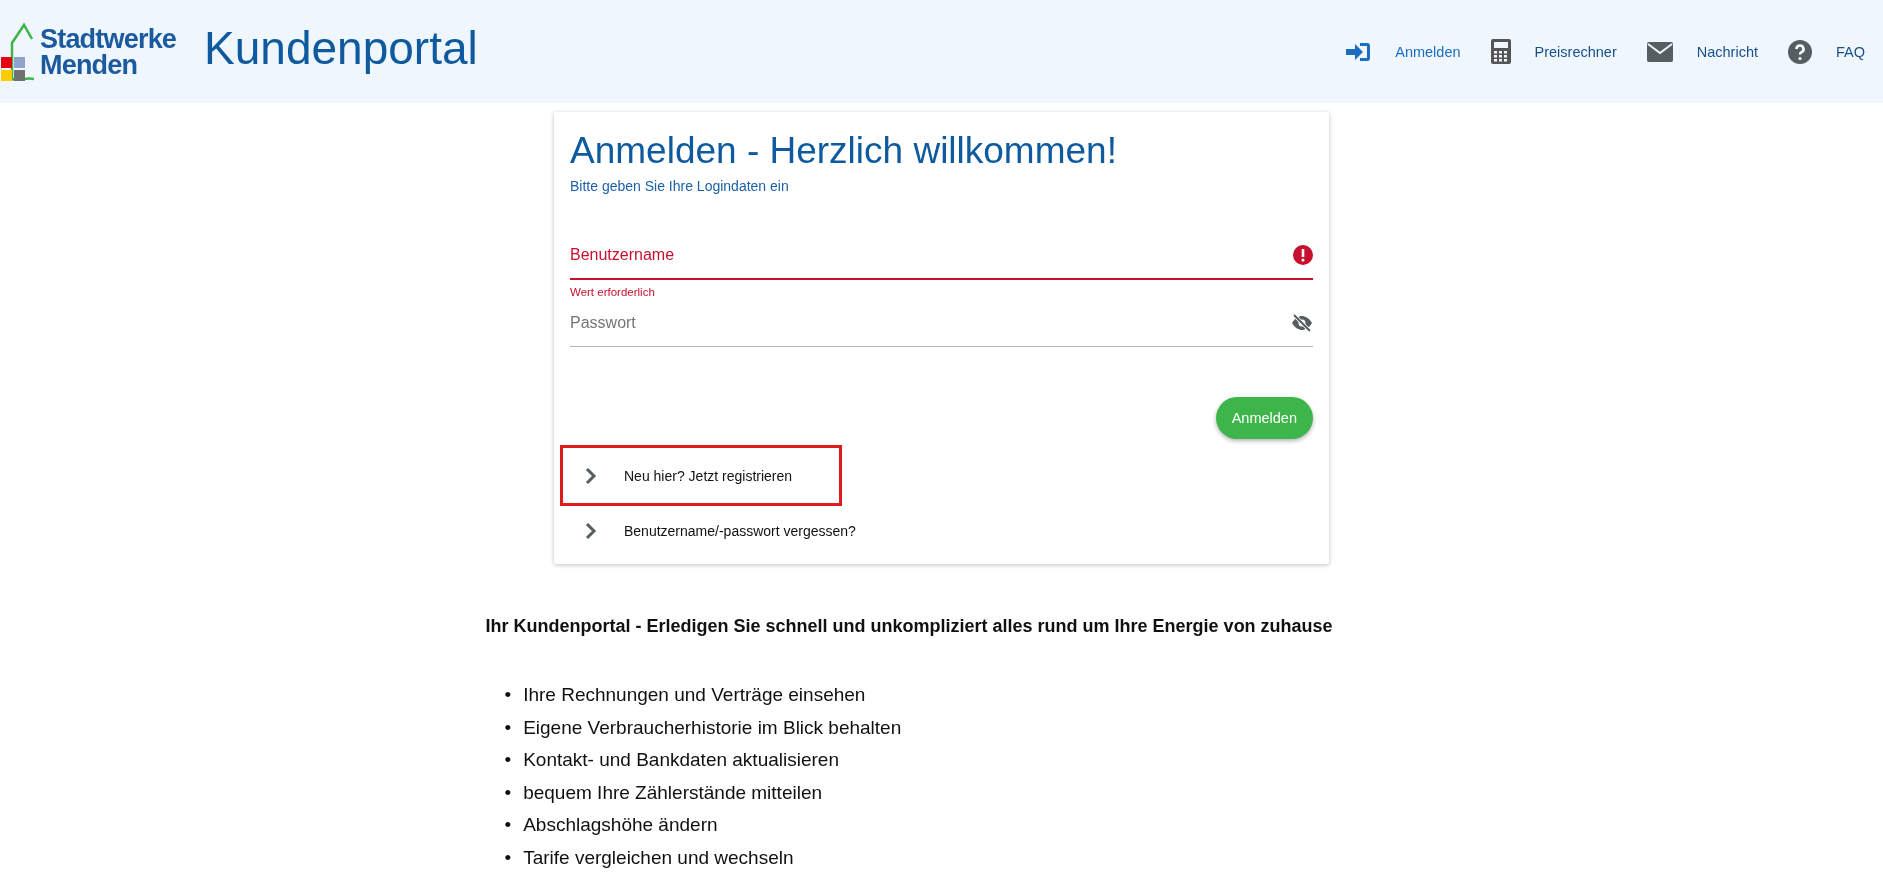 Image resolution: width=1883 pixels, height=894 pixels. What do you see at coordinates (909, 626) in the screenshot?
I see `intro-heading: Ihr Kundenportal - Erledigen Sie schnell und unkompliziert alles rund um Ihre Energie von zuhause` at bounding box center [909, 626].